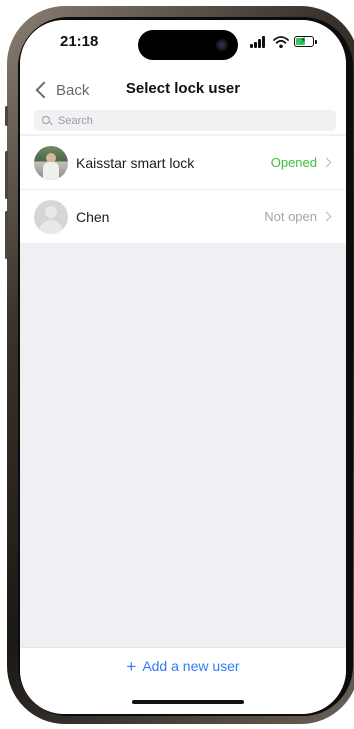  What do you see at coordinates (281, 42) in the screenshot?
I see `wifi-icon` at bounding box center [281, 42].